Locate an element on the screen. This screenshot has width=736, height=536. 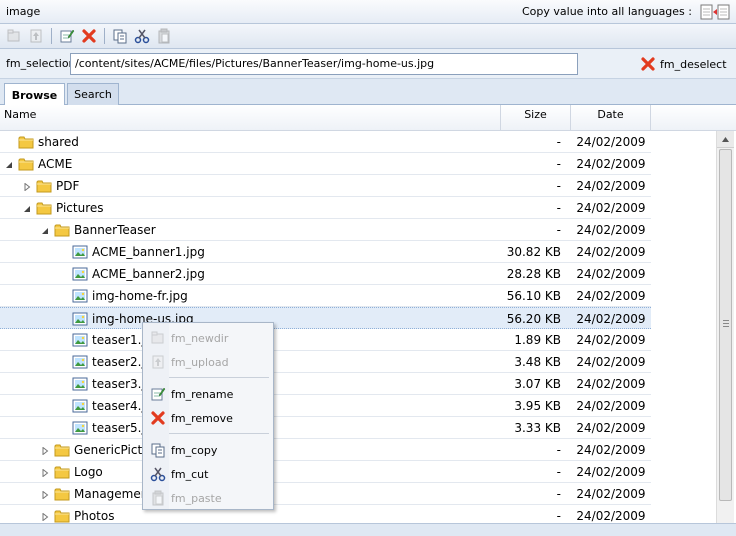
tree-item-size: 56.10 KB is located at coordinates (533, 296).